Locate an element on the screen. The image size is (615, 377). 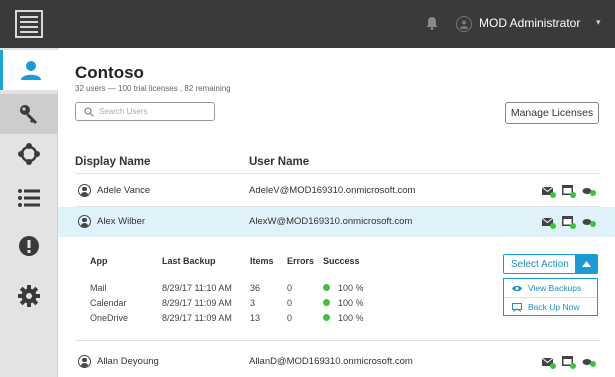
backup-items: 13 is located at coordinates (255, 318).